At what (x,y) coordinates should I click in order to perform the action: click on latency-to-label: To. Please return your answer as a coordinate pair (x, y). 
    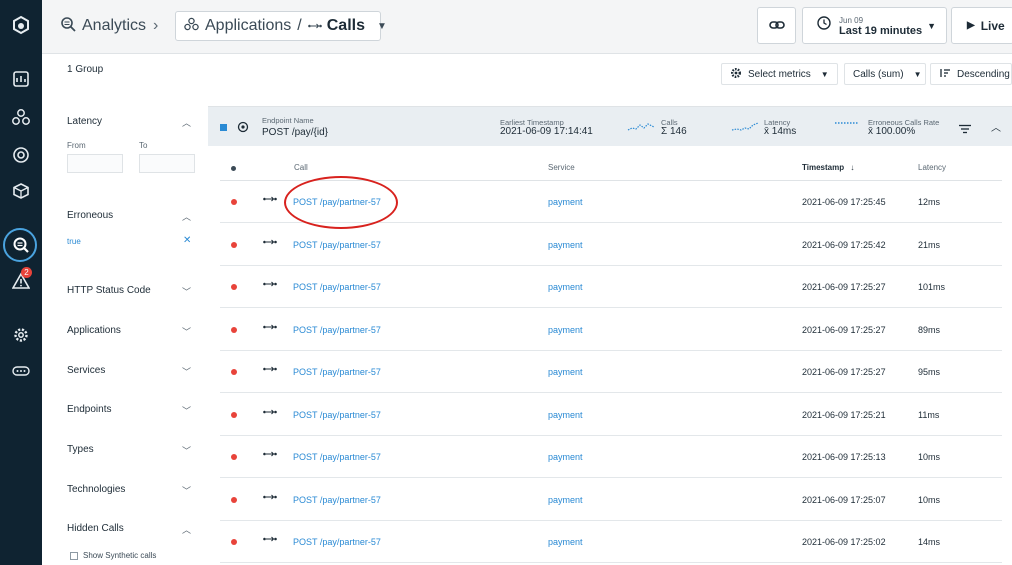
    Looking at the image, I should click on (143, 145).